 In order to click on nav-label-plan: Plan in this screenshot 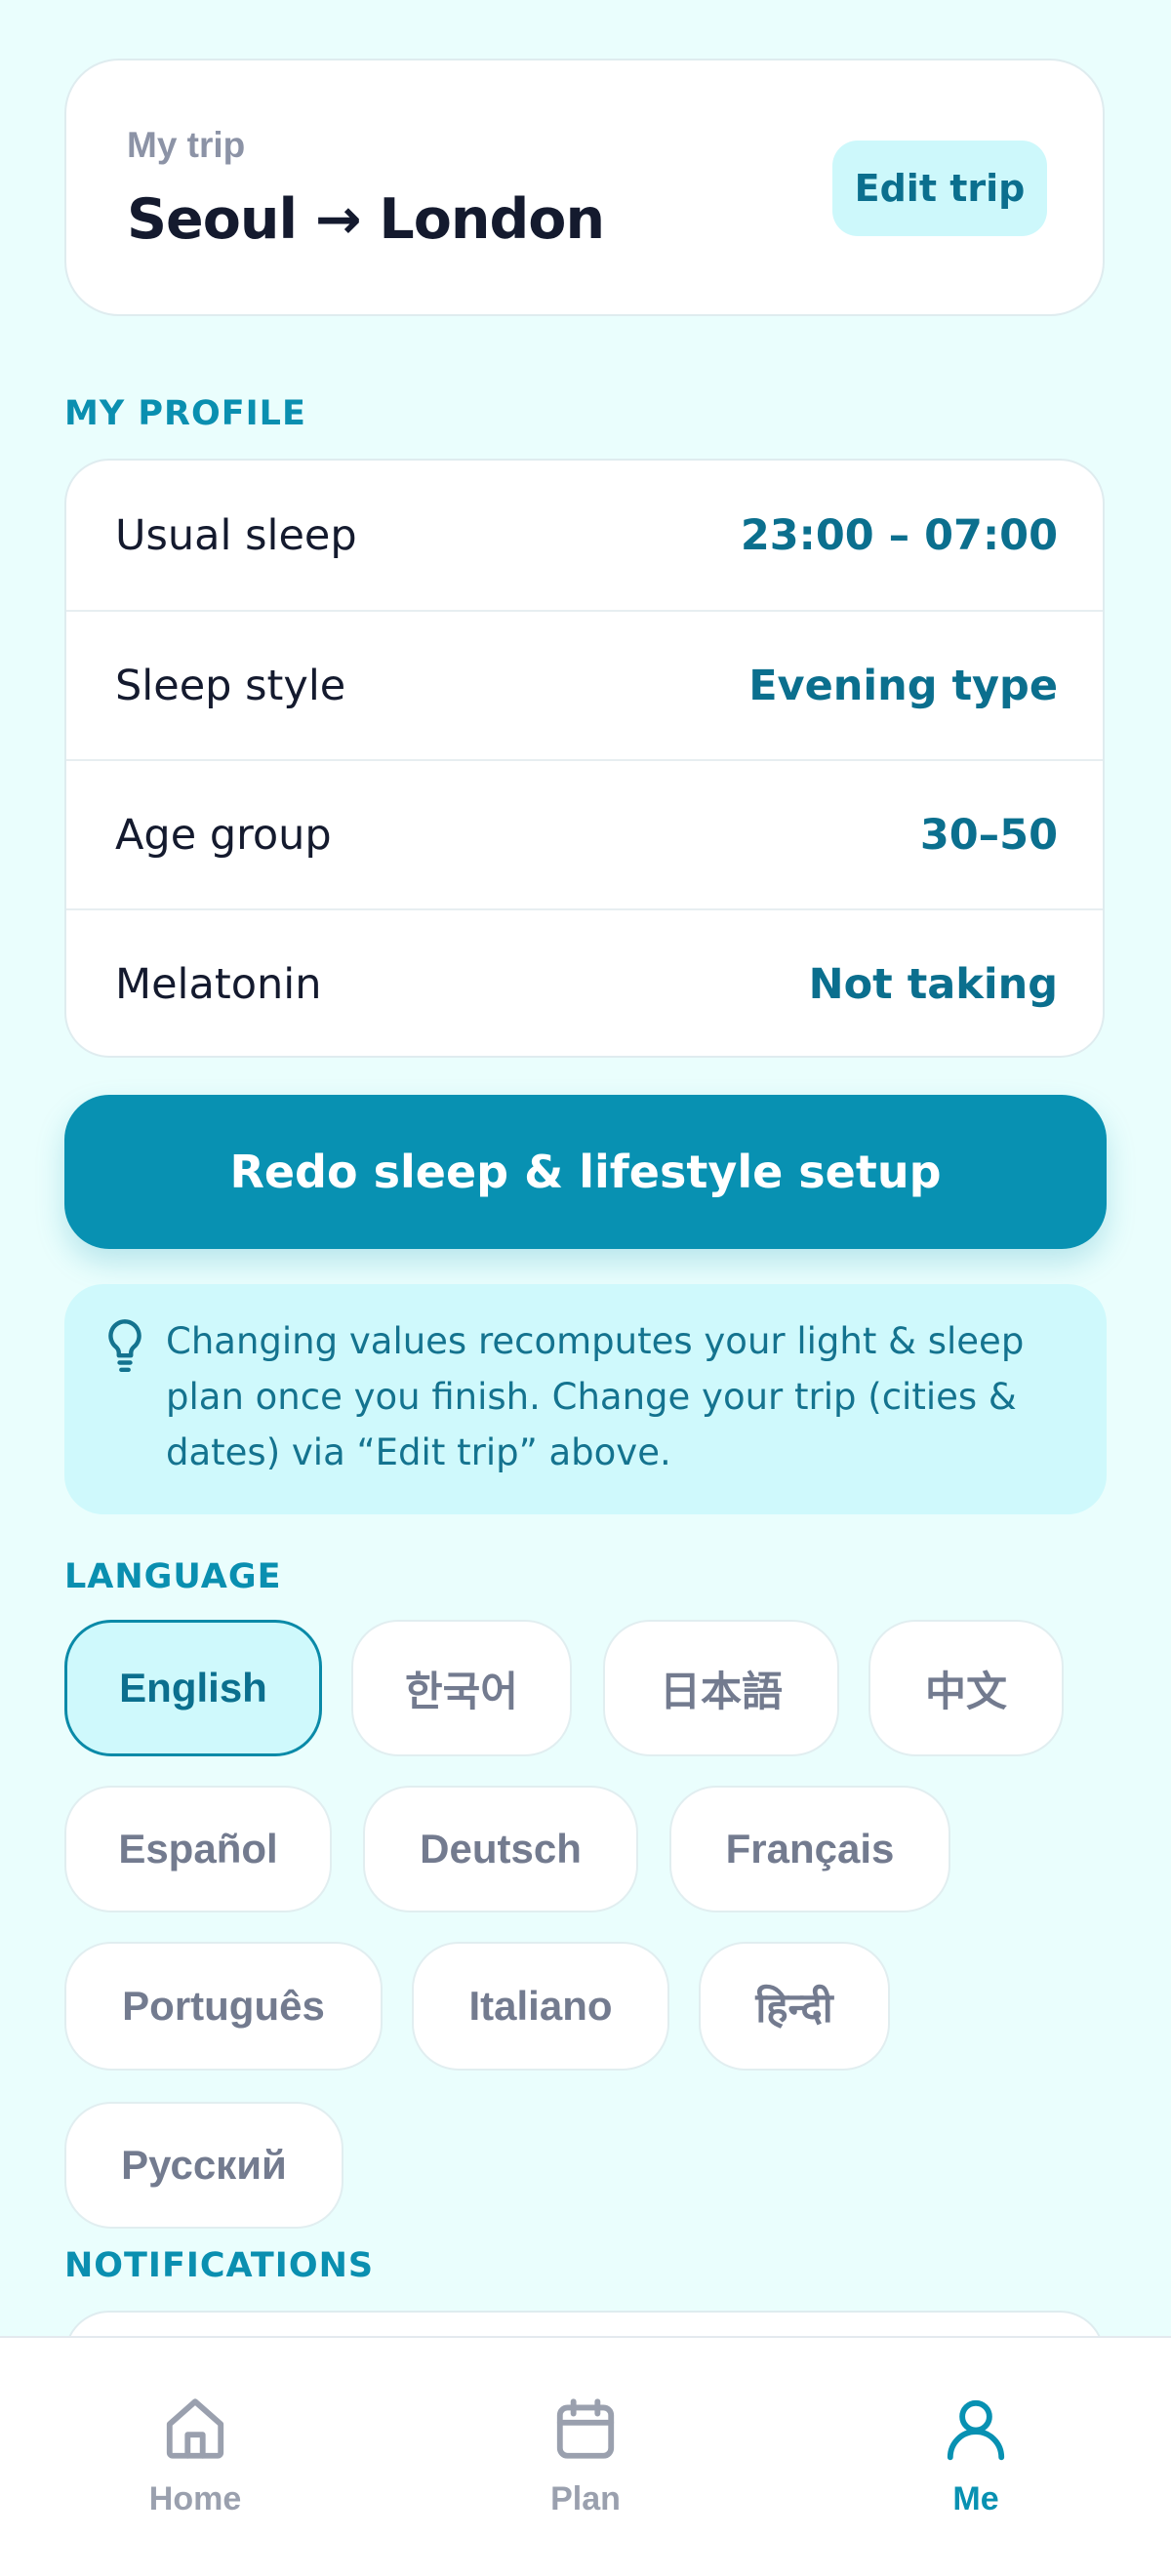, I will do `click(585, 2498)`.